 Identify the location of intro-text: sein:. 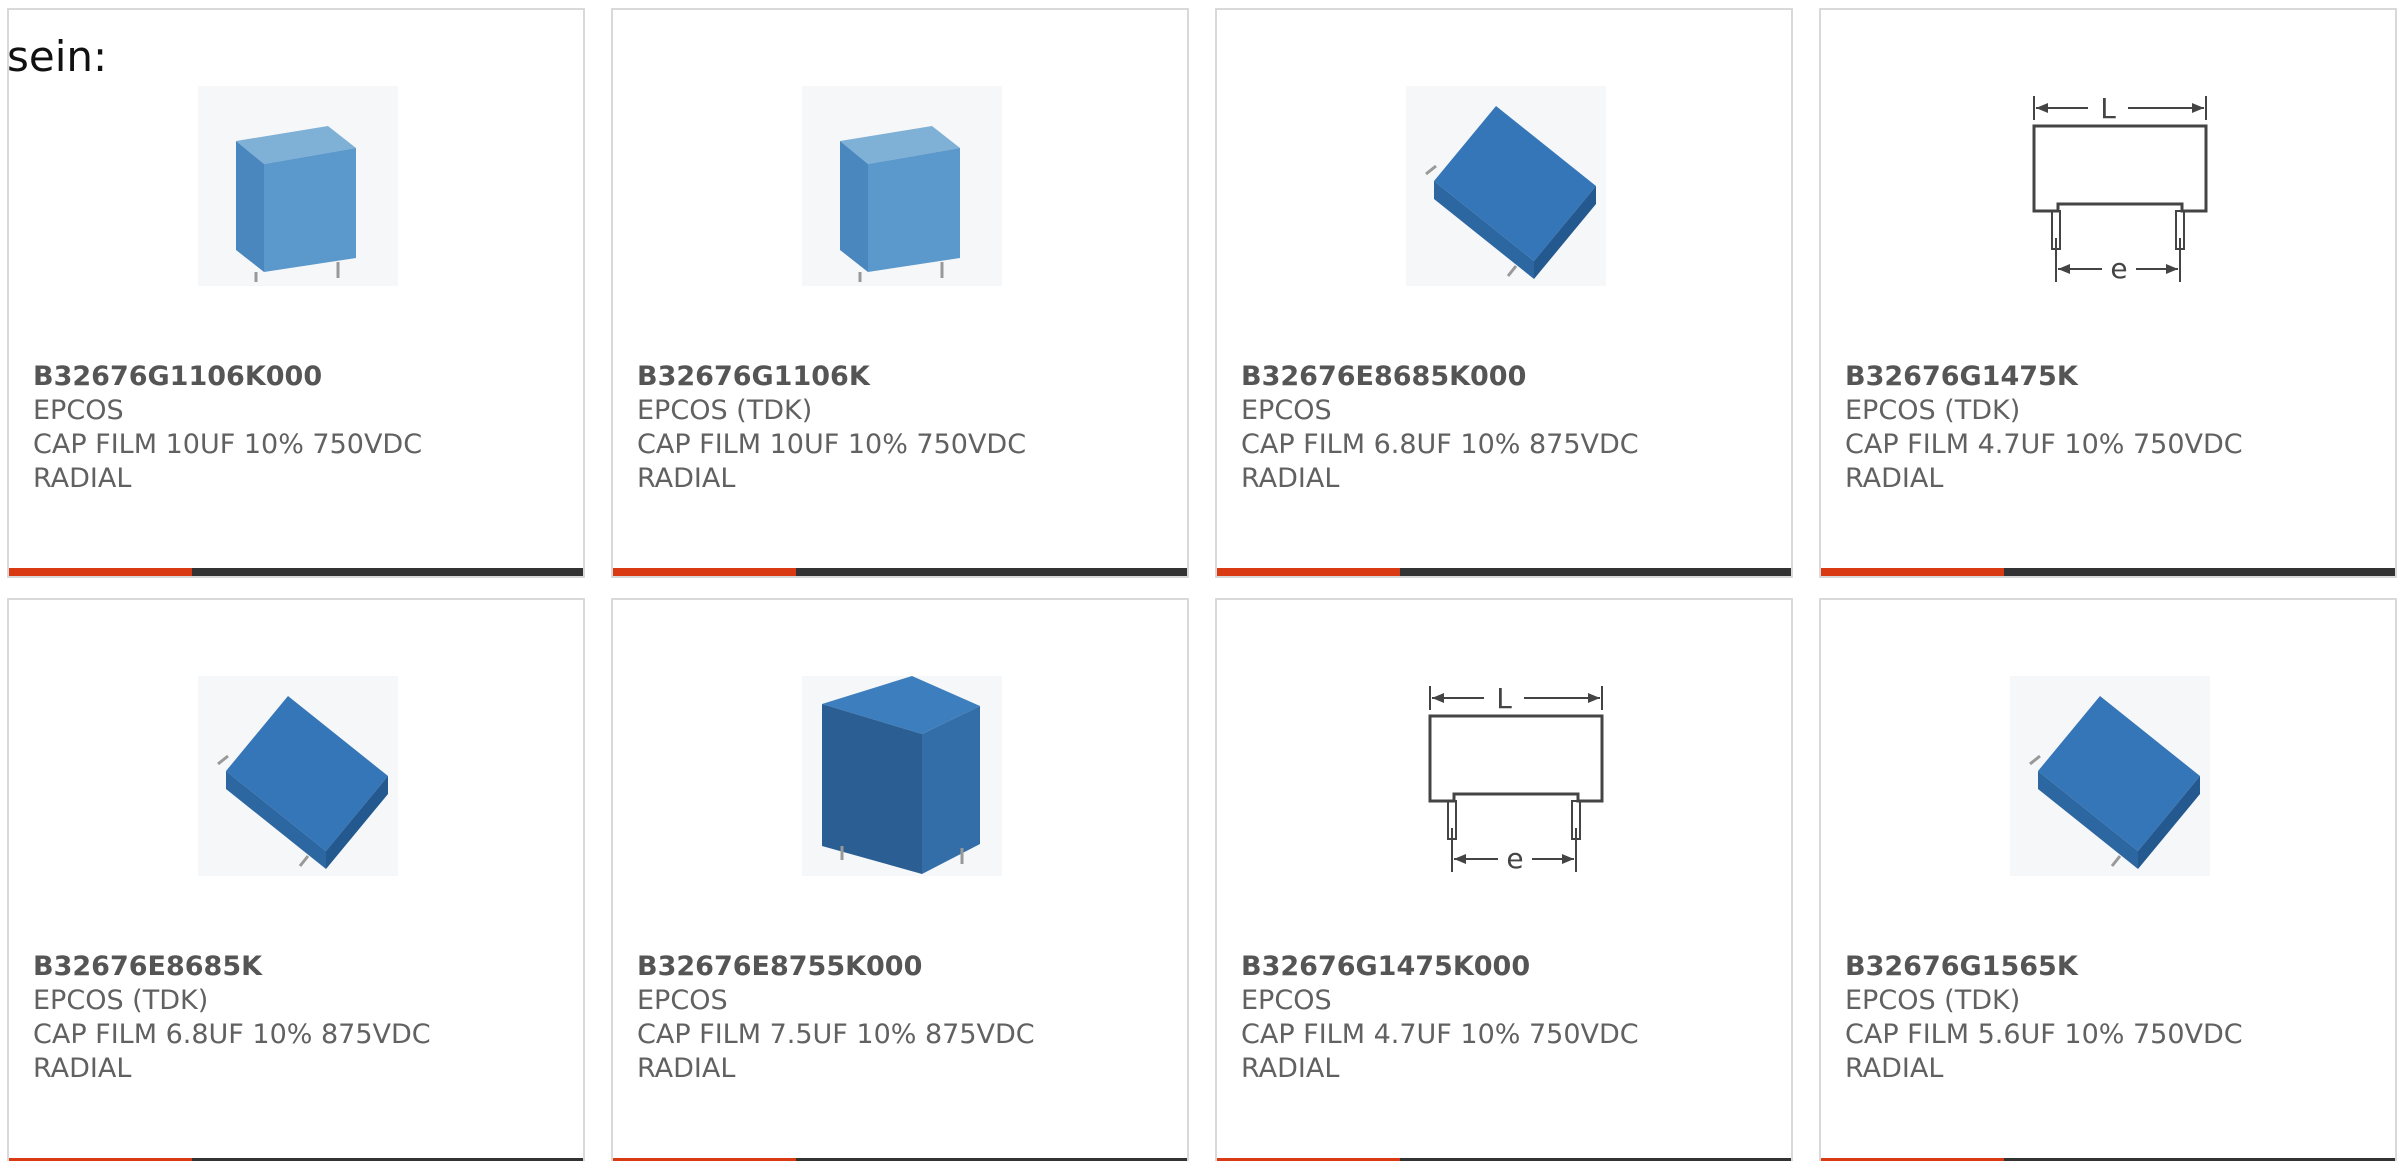
(57, 56).